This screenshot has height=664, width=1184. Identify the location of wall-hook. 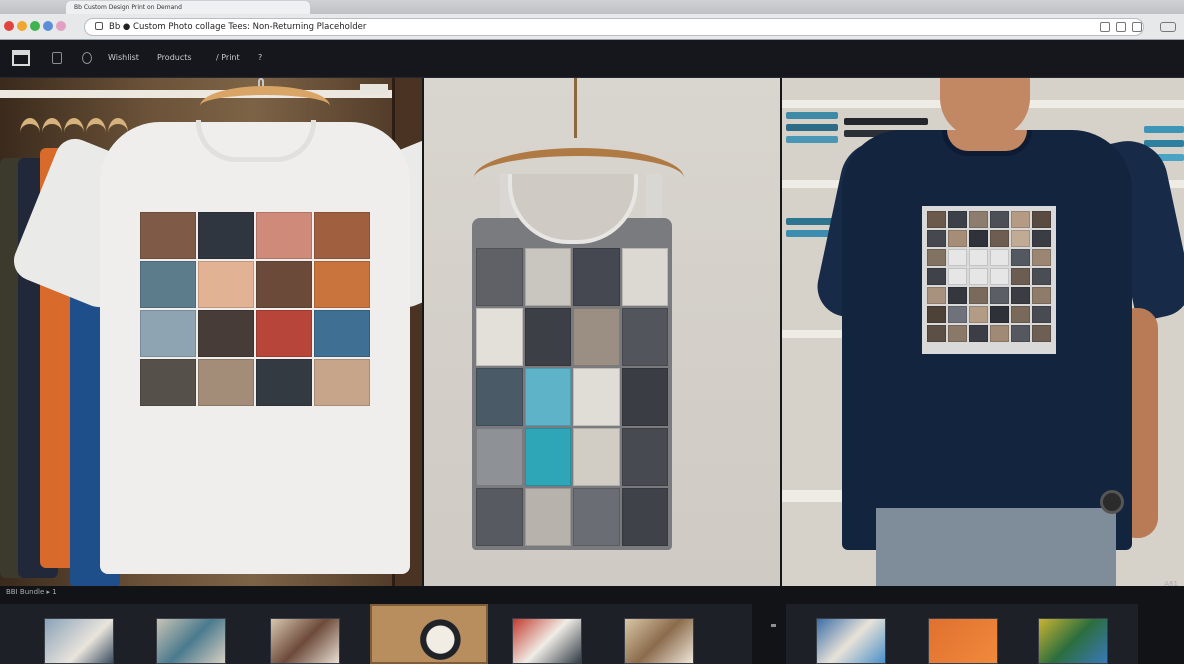
(578, 108).